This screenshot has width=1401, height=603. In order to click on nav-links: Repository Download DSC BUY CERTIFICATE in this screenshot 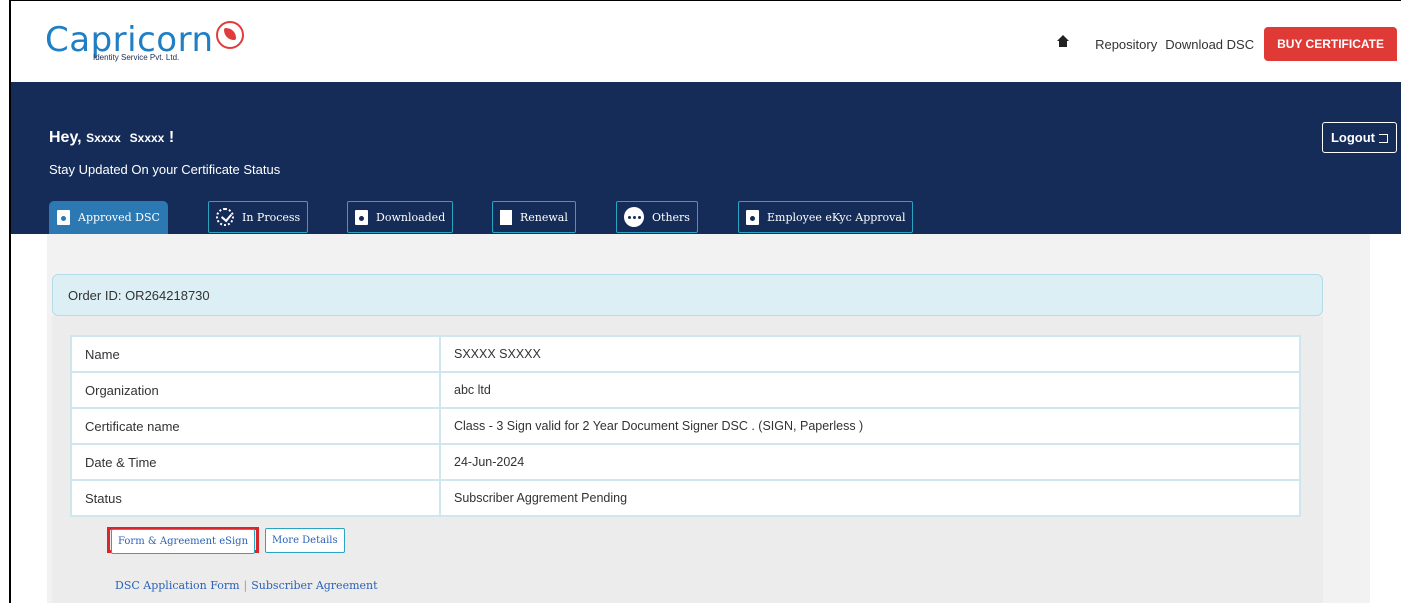, I will do `click(1227, 44)`.